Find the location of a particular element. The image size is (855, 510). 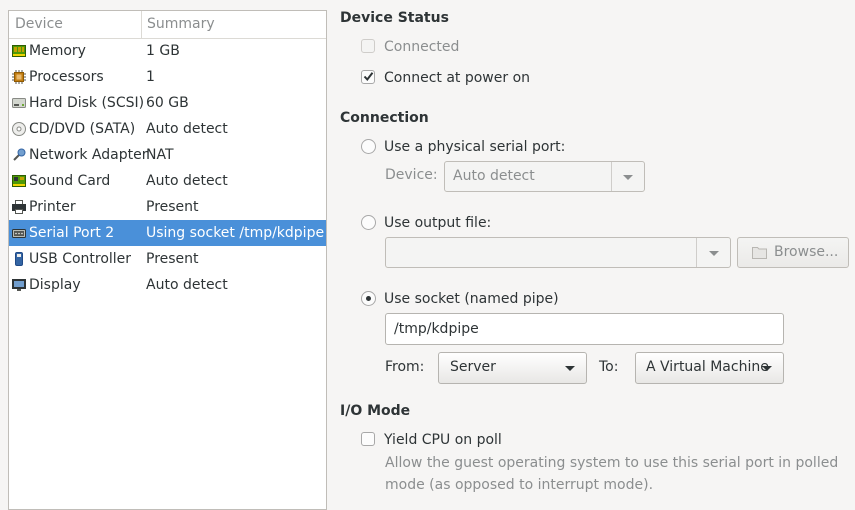

device-row-network-adapter: Network Adapter NAT is located at coordinates (167, 155).